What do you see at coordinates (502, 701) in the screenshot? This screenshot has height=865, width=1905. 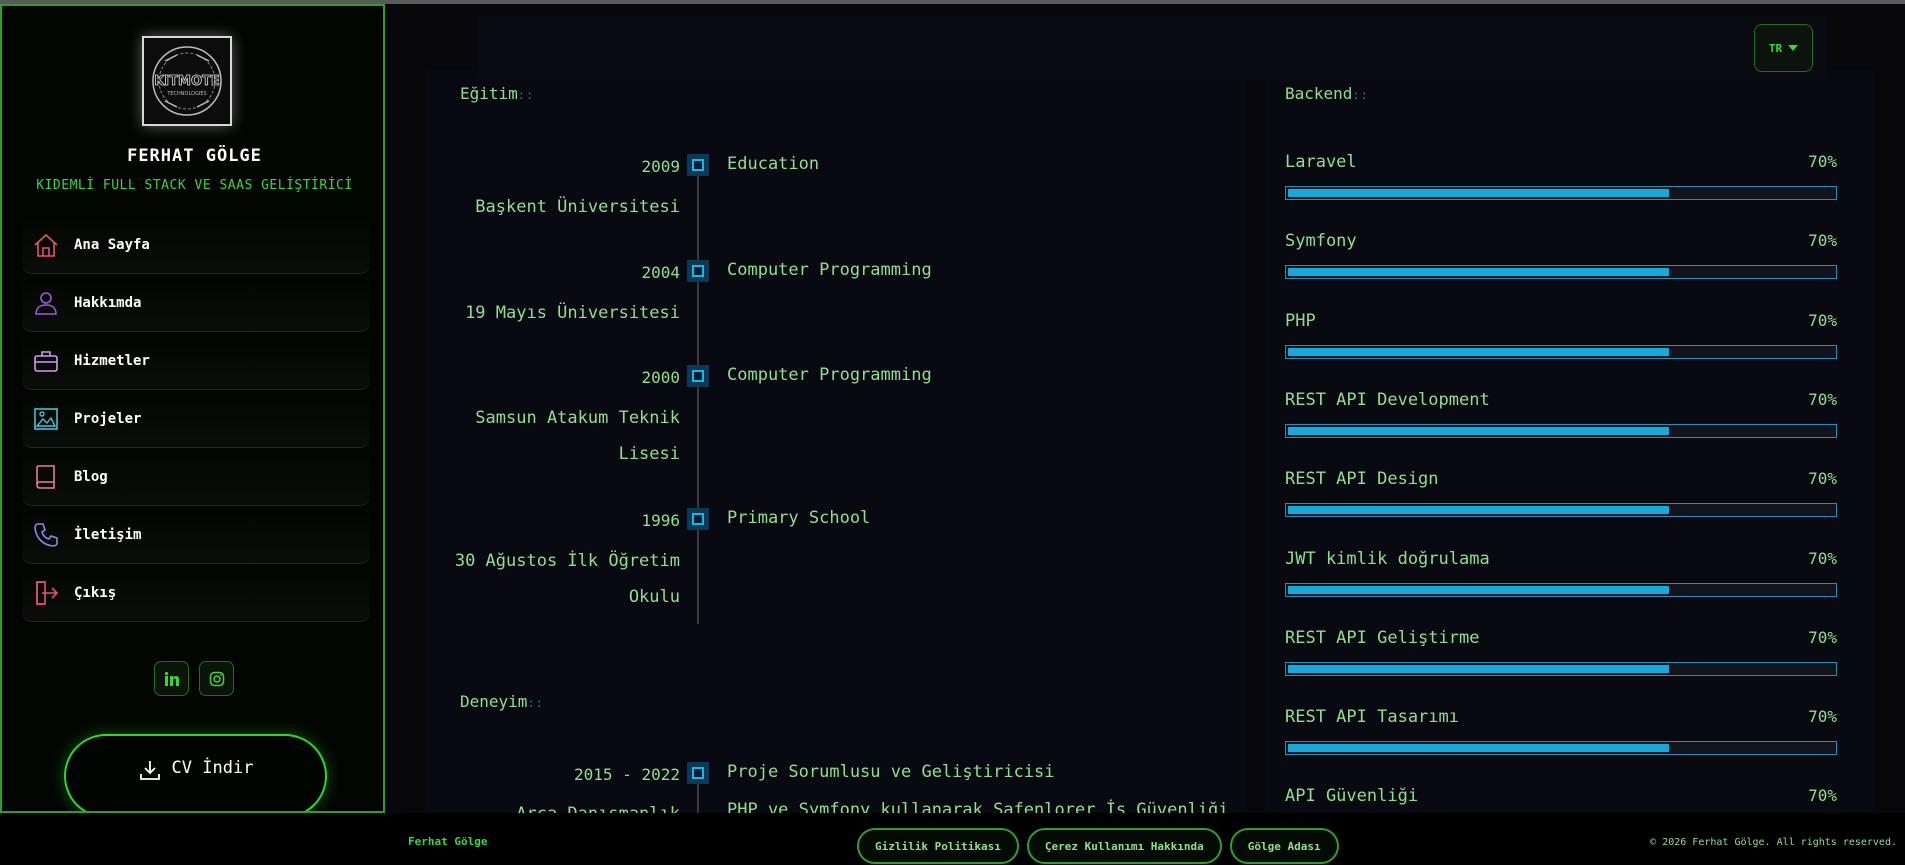 I see `experience-section-title: Deneyim::` at bounding box center [502, 701].